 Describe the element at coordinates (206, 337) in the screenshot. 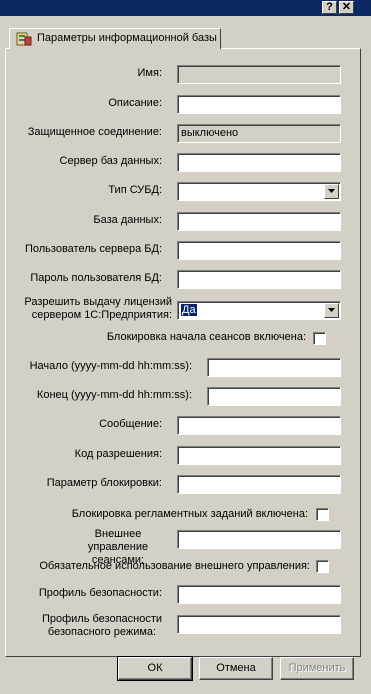

I see `session-lock-label: Блокировка начала сеансов включена:` at that location.